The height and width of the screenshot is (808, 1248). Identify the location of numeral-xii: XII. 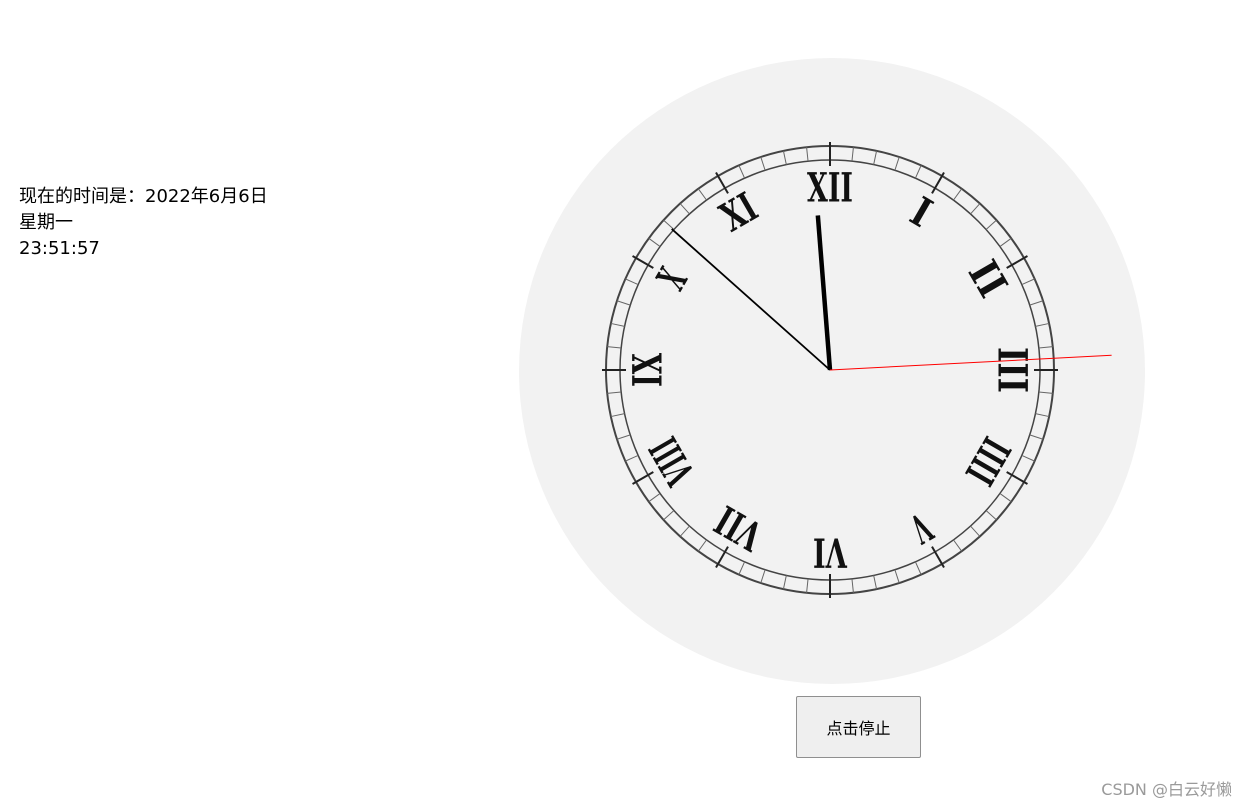
(830, 188).